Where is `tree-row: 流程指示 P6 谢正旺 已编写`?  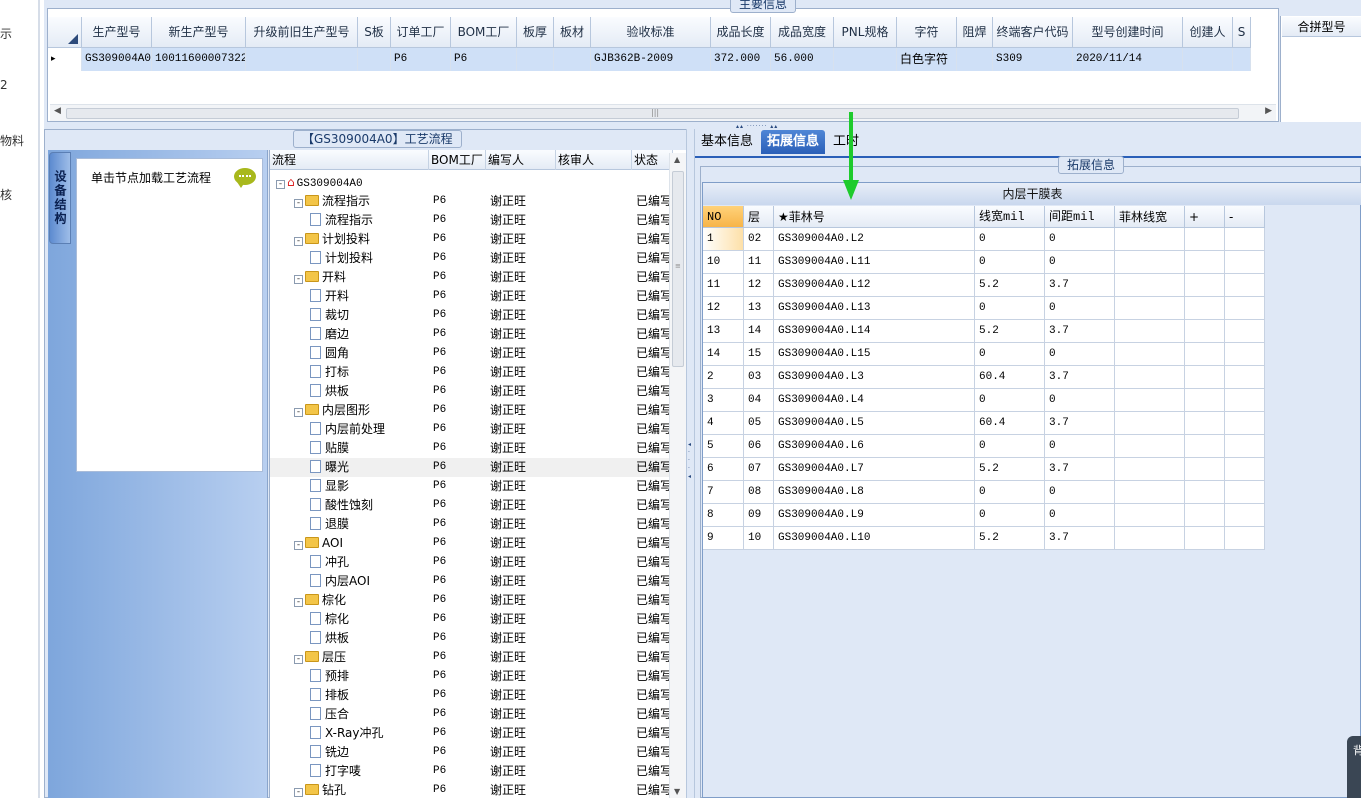
tree-row: 流程指示 P6 谢正旺 已编写 is located at coordinates (471, 220).